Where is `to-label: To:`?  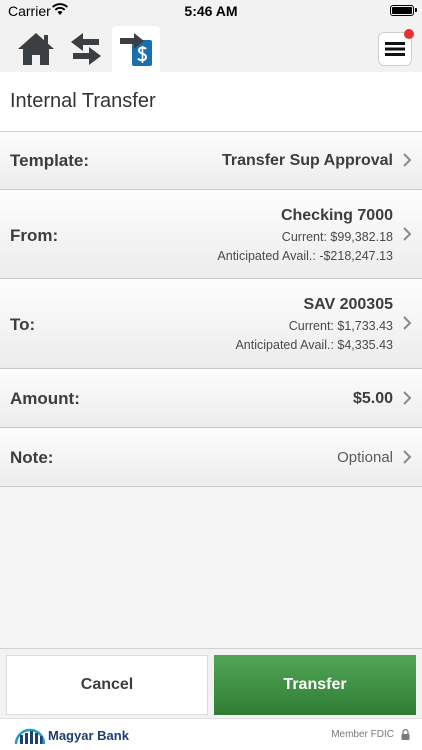 to-label: To: is located at coordinates (23, 324).